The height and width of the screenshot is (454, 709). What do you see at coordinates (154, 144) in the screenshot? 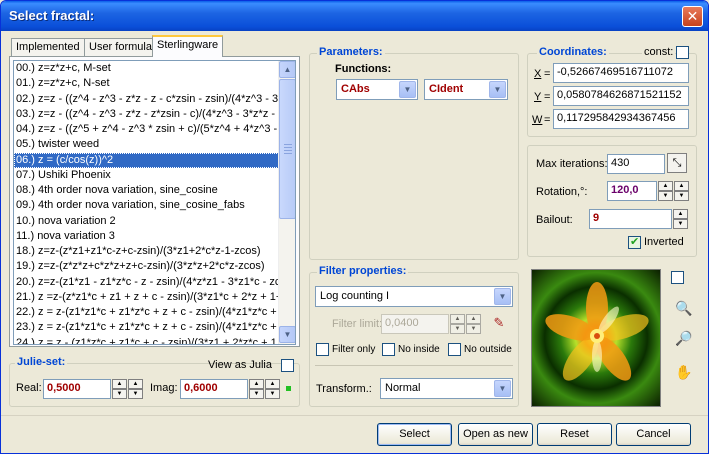
I see `list-item: 05.) twister weed` at bounding box center [154, 144].